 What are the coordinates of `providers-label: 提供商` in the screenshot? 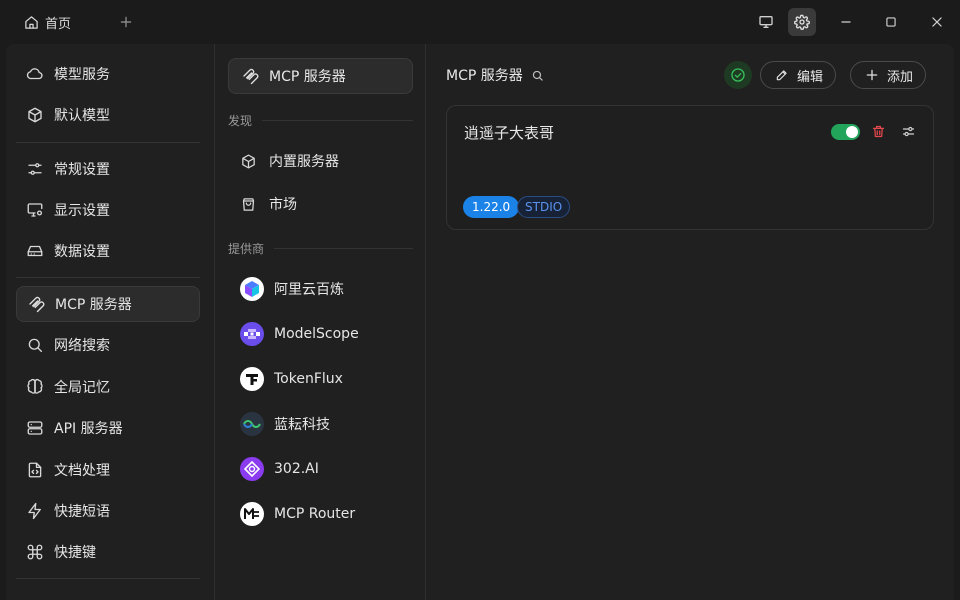 It's located at (246, 249).